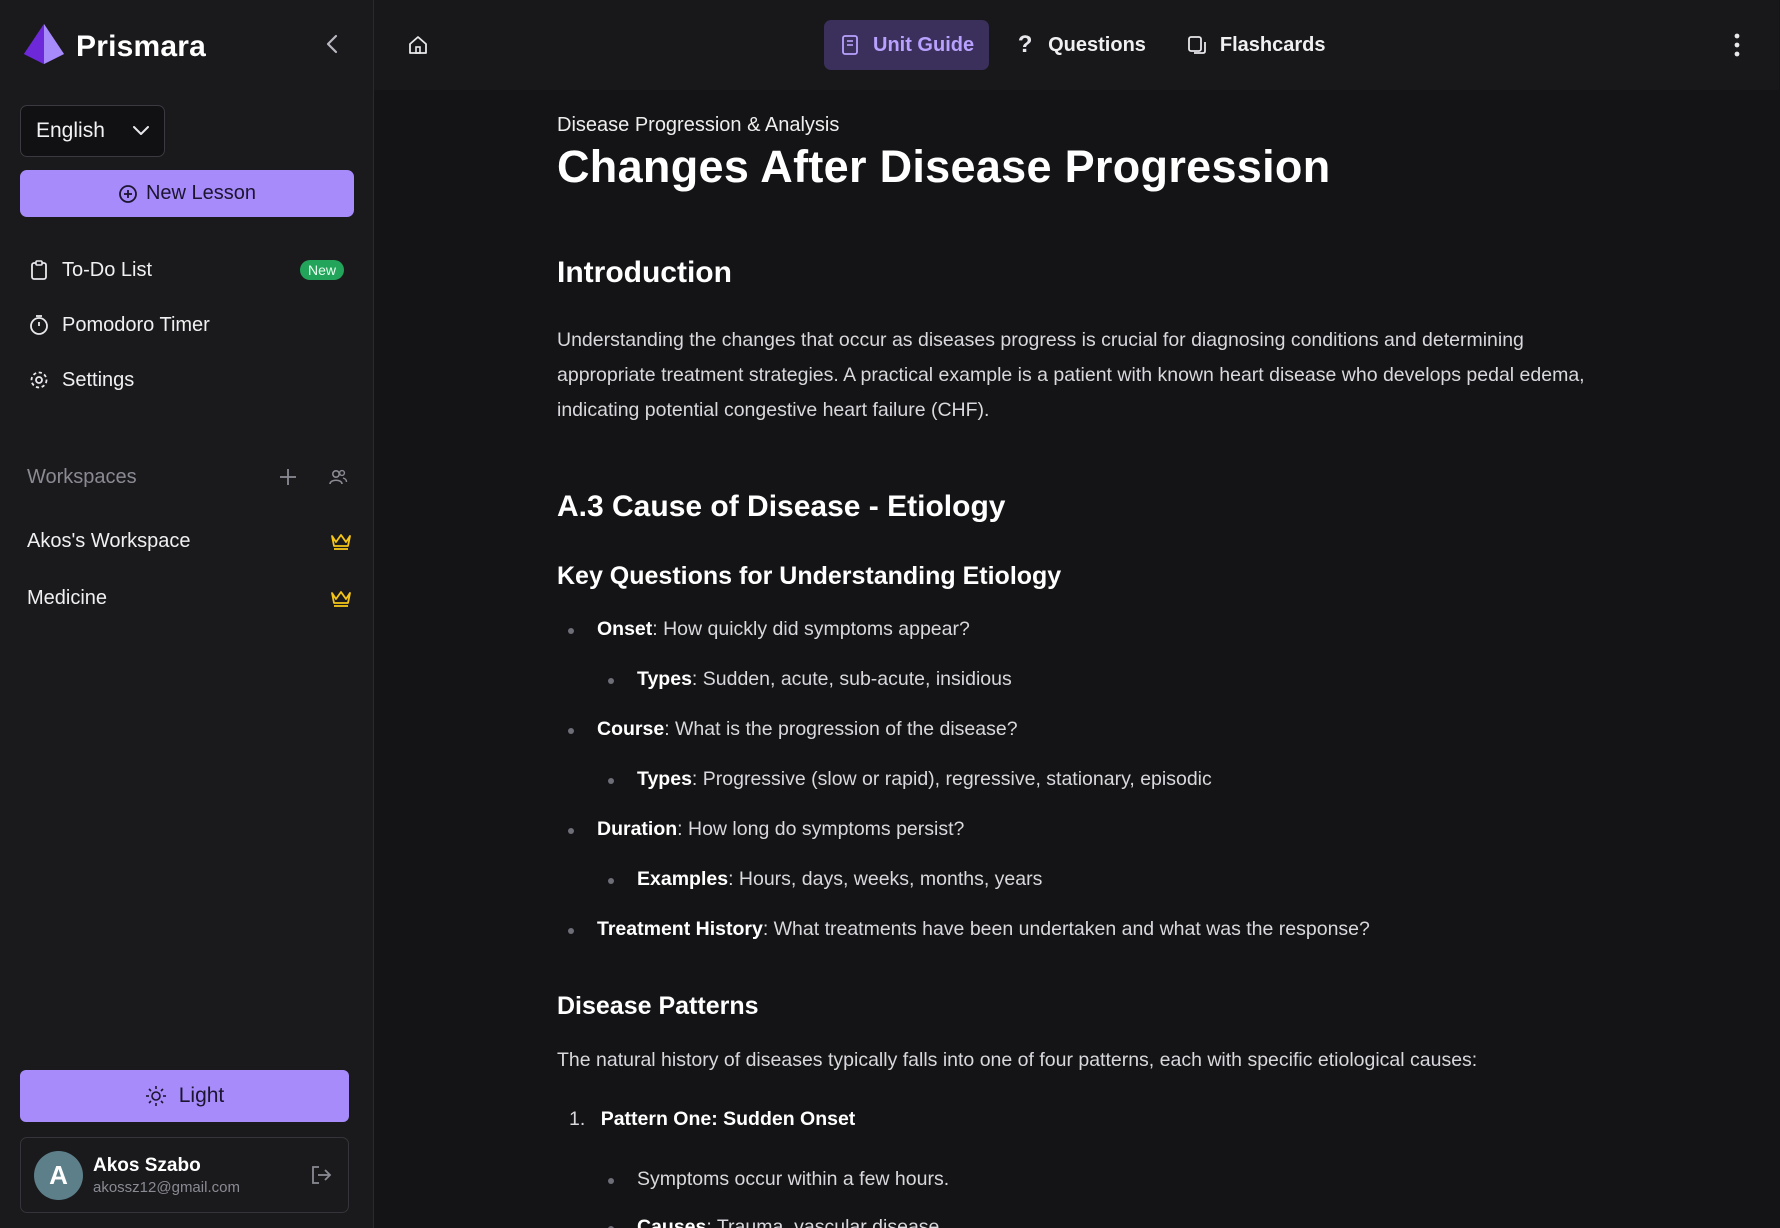  I want to click on tab-bar: Unit Guide ? Questions Flashcards, so click(1082, 45).